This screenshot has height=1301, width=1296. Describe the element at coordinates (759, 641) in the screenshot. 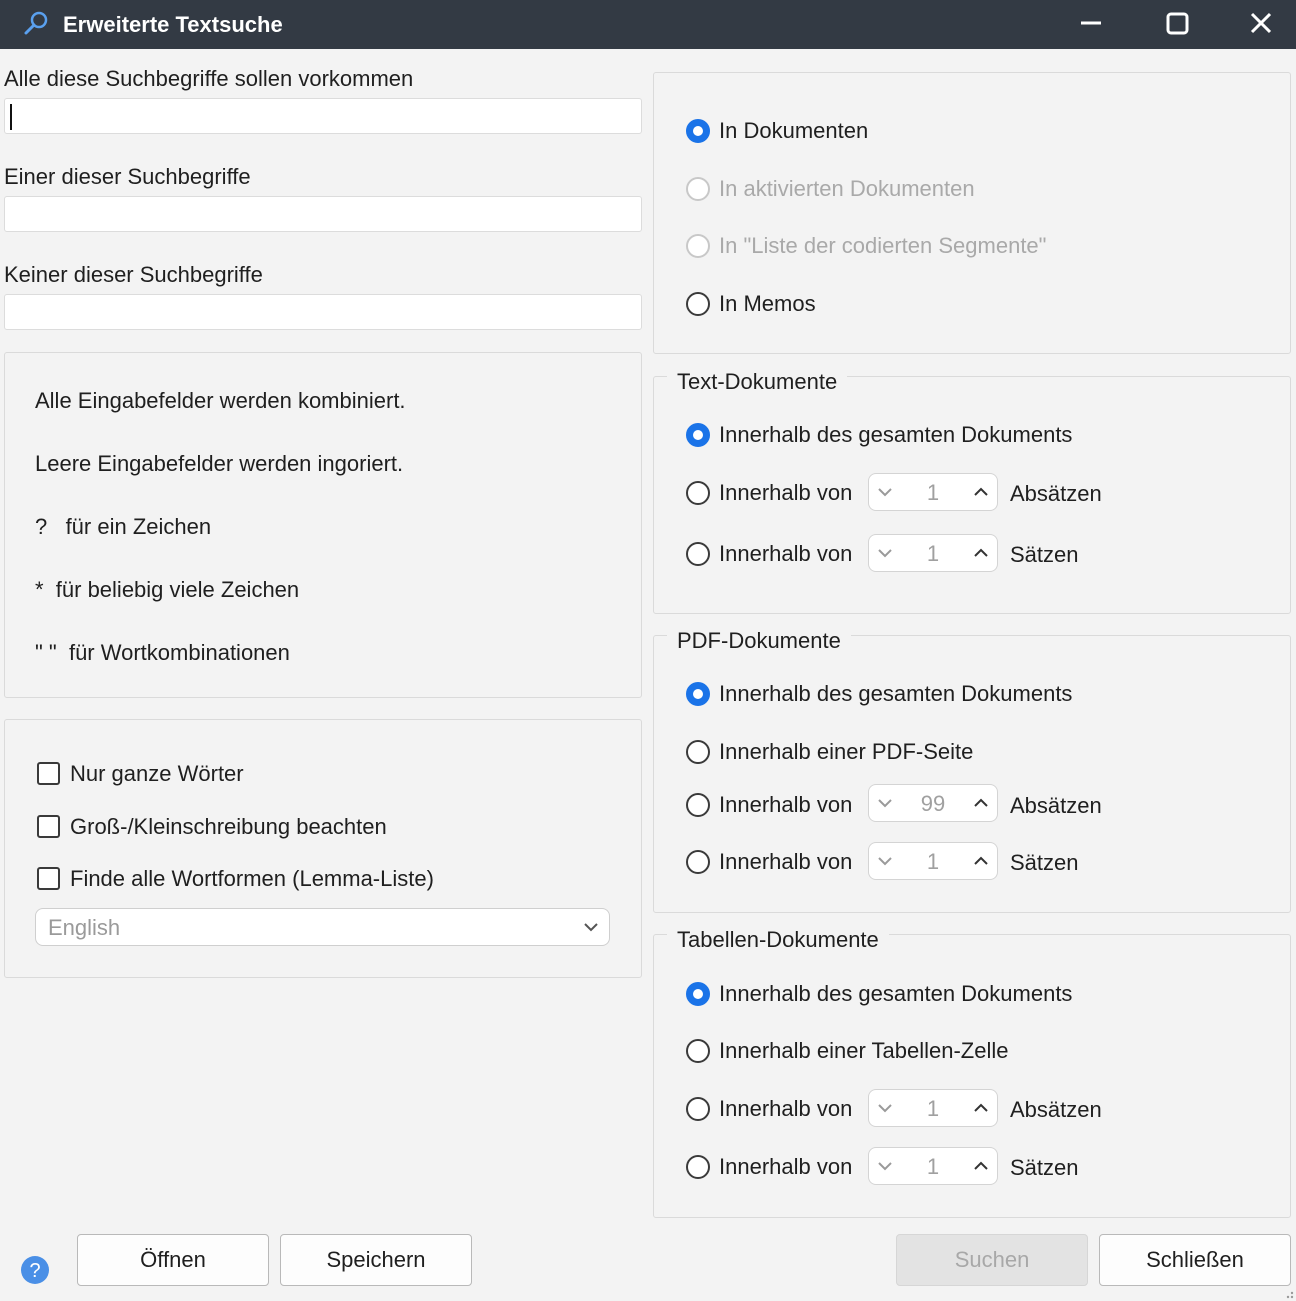

I see `pdf-docs-title: PDF-Dokumente` at that location.